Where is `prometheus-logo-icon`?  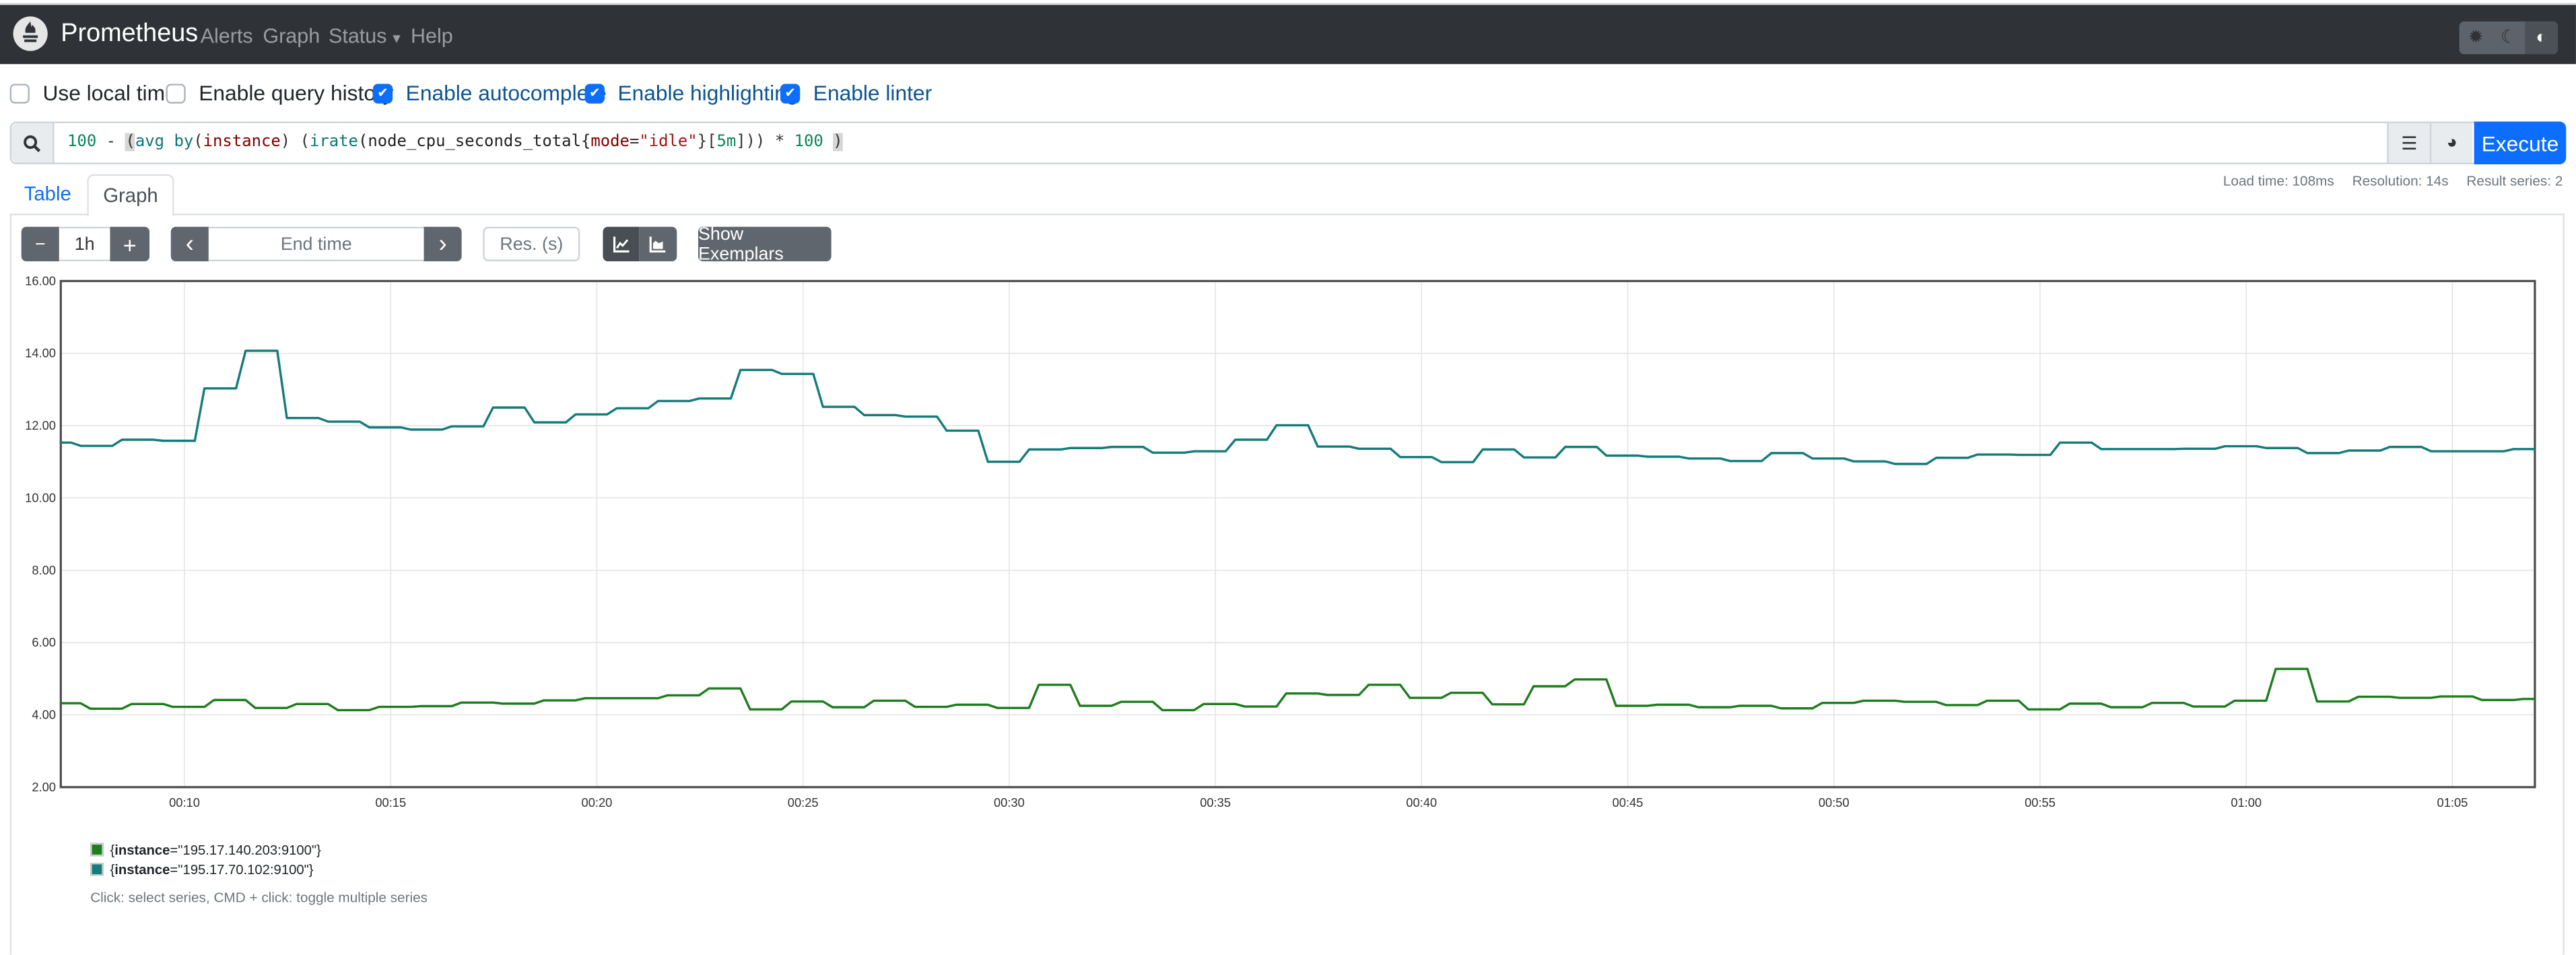
prometheus-logo-icon is located at coordinates (31, 33).